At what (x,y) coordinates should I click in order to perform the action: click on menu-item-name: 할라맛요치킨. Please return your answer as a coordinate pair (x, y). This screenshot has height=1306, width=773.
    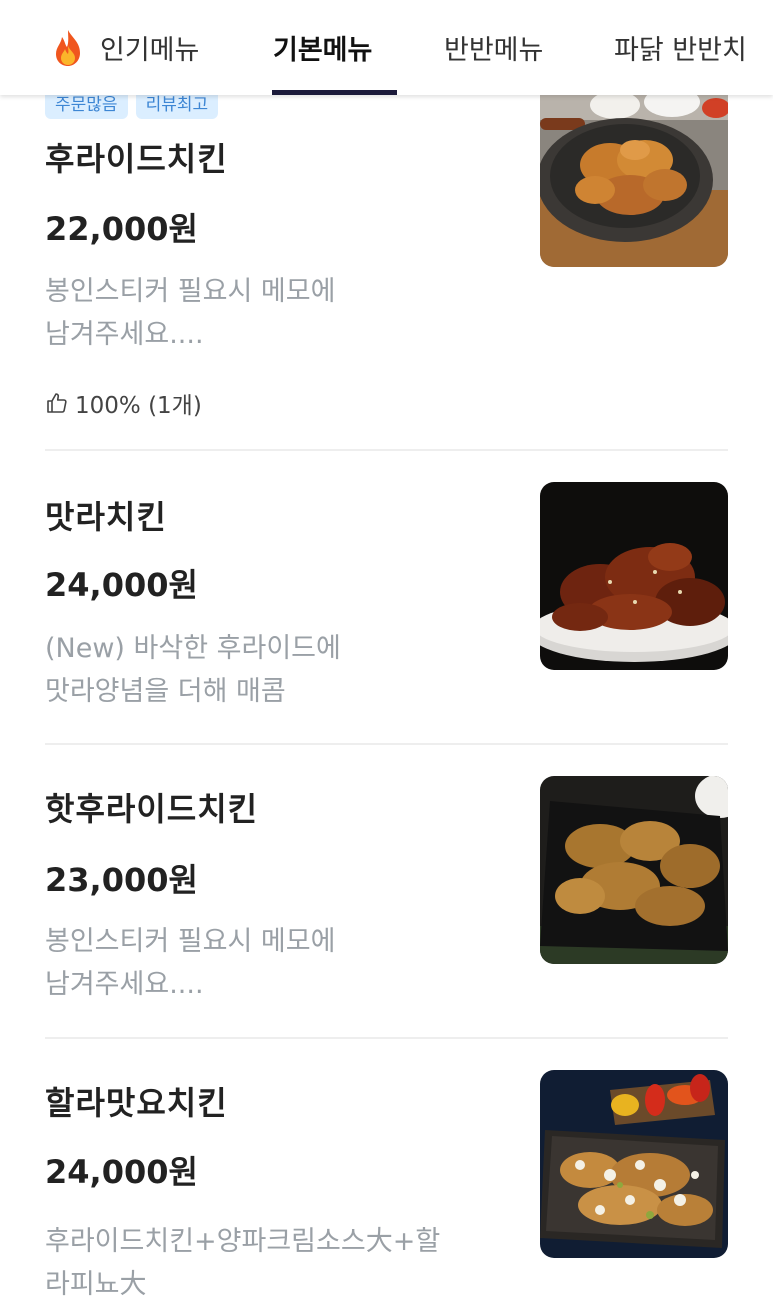
    Looking at the image, I should click on (136, 1103).